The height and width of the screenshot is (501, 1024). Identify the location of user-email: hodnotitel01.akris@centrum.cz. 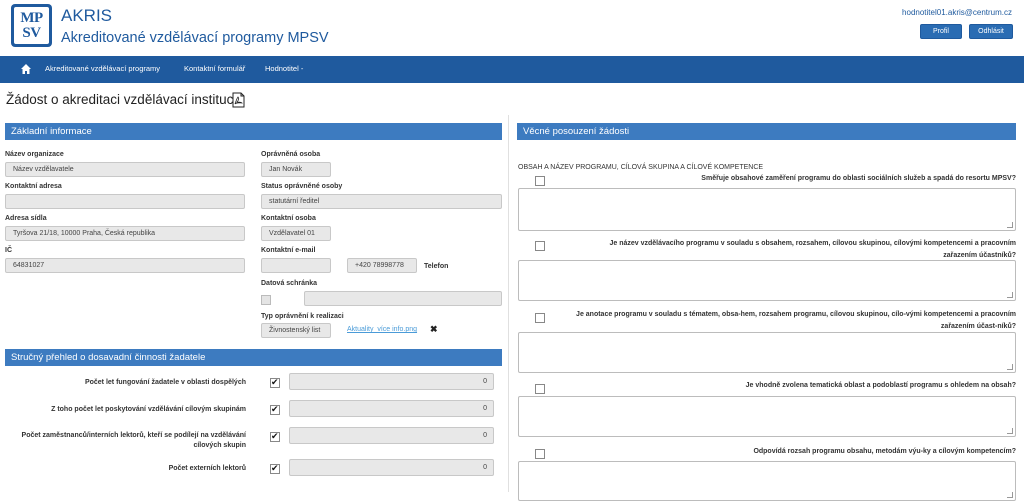
(957, 12).